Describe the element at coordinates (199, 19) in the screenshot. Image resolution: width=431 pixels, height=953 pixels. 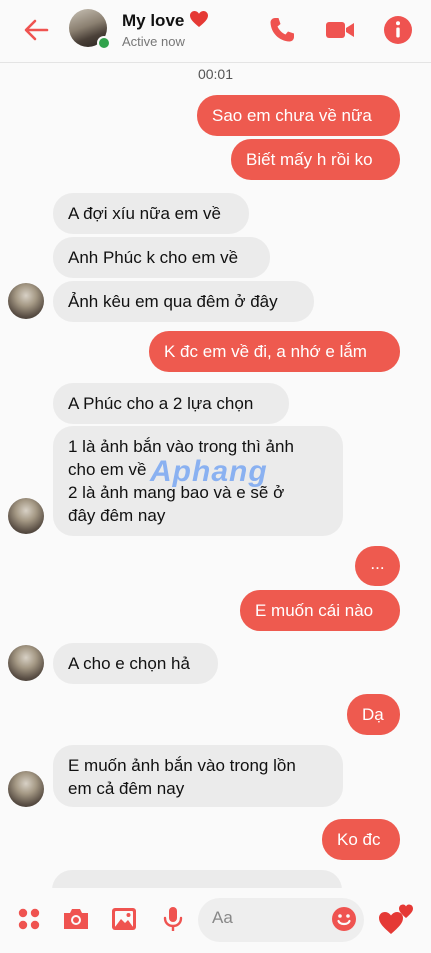
I see `heart-icon` at that location.